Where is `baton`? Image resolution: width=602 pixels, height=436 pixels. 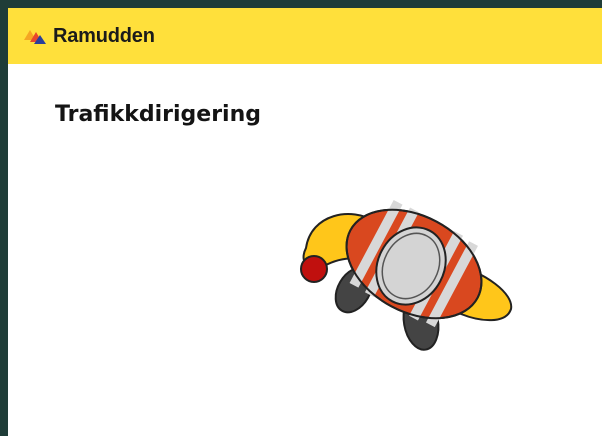 baton is located at coordinates (314, 269).